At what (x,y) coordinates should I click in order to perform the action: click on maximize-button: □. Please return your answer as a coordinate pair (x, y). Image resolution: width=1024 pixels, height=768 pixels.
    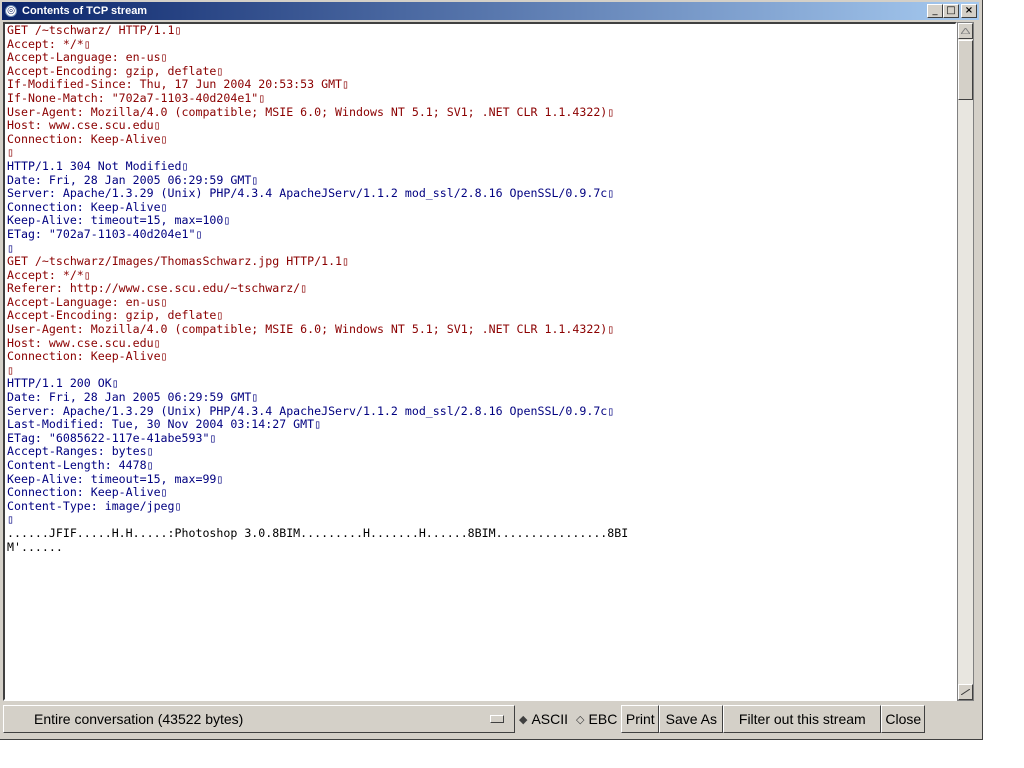
    Looking at the image, I should click on (951, 11).